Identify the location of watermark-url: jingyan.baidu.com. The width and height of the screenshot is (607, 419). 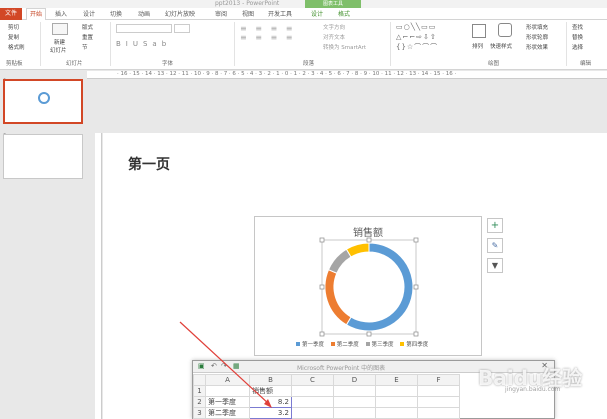
(533, 389).